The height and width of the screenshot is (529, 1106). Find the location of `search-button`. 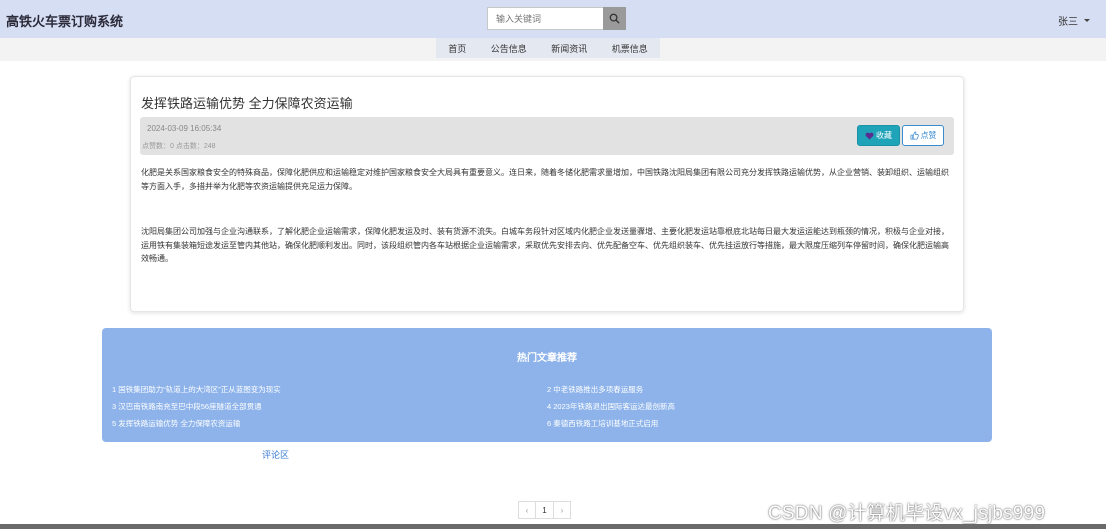

search-button is located at coordinates (614, 18).